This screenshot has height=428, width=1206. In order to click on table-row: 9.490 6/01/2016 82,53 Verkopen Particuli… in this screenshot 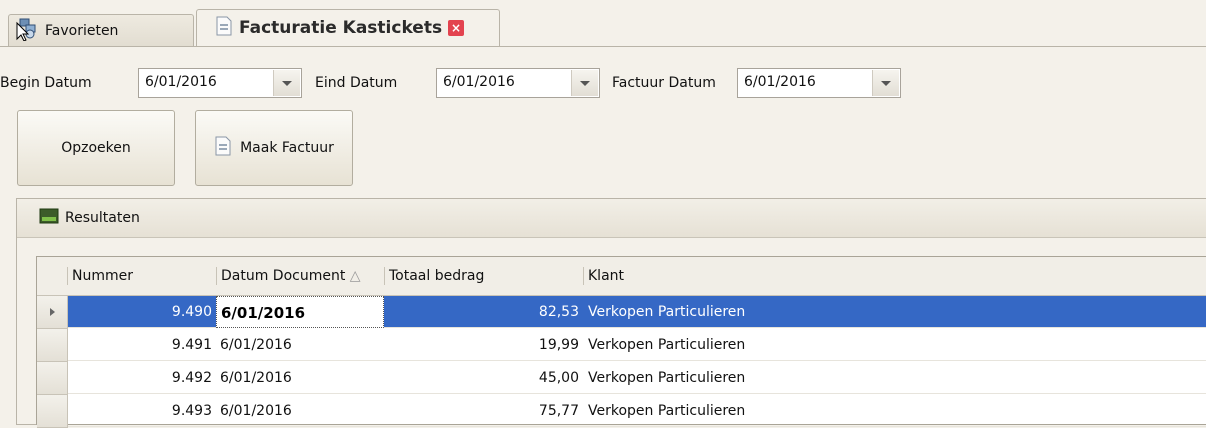, I will do `click(621, 312)`.